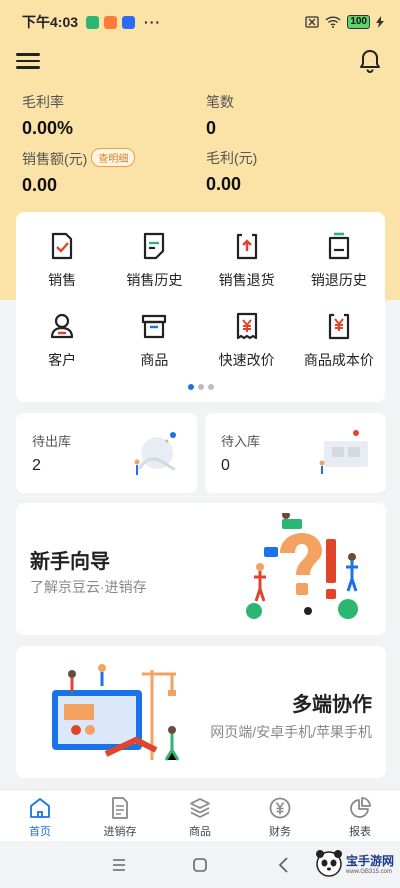 The width and height of the screenshot is (400, 888). I want to click on menu-item-quick-price: 快速改价, so click(247, 352).